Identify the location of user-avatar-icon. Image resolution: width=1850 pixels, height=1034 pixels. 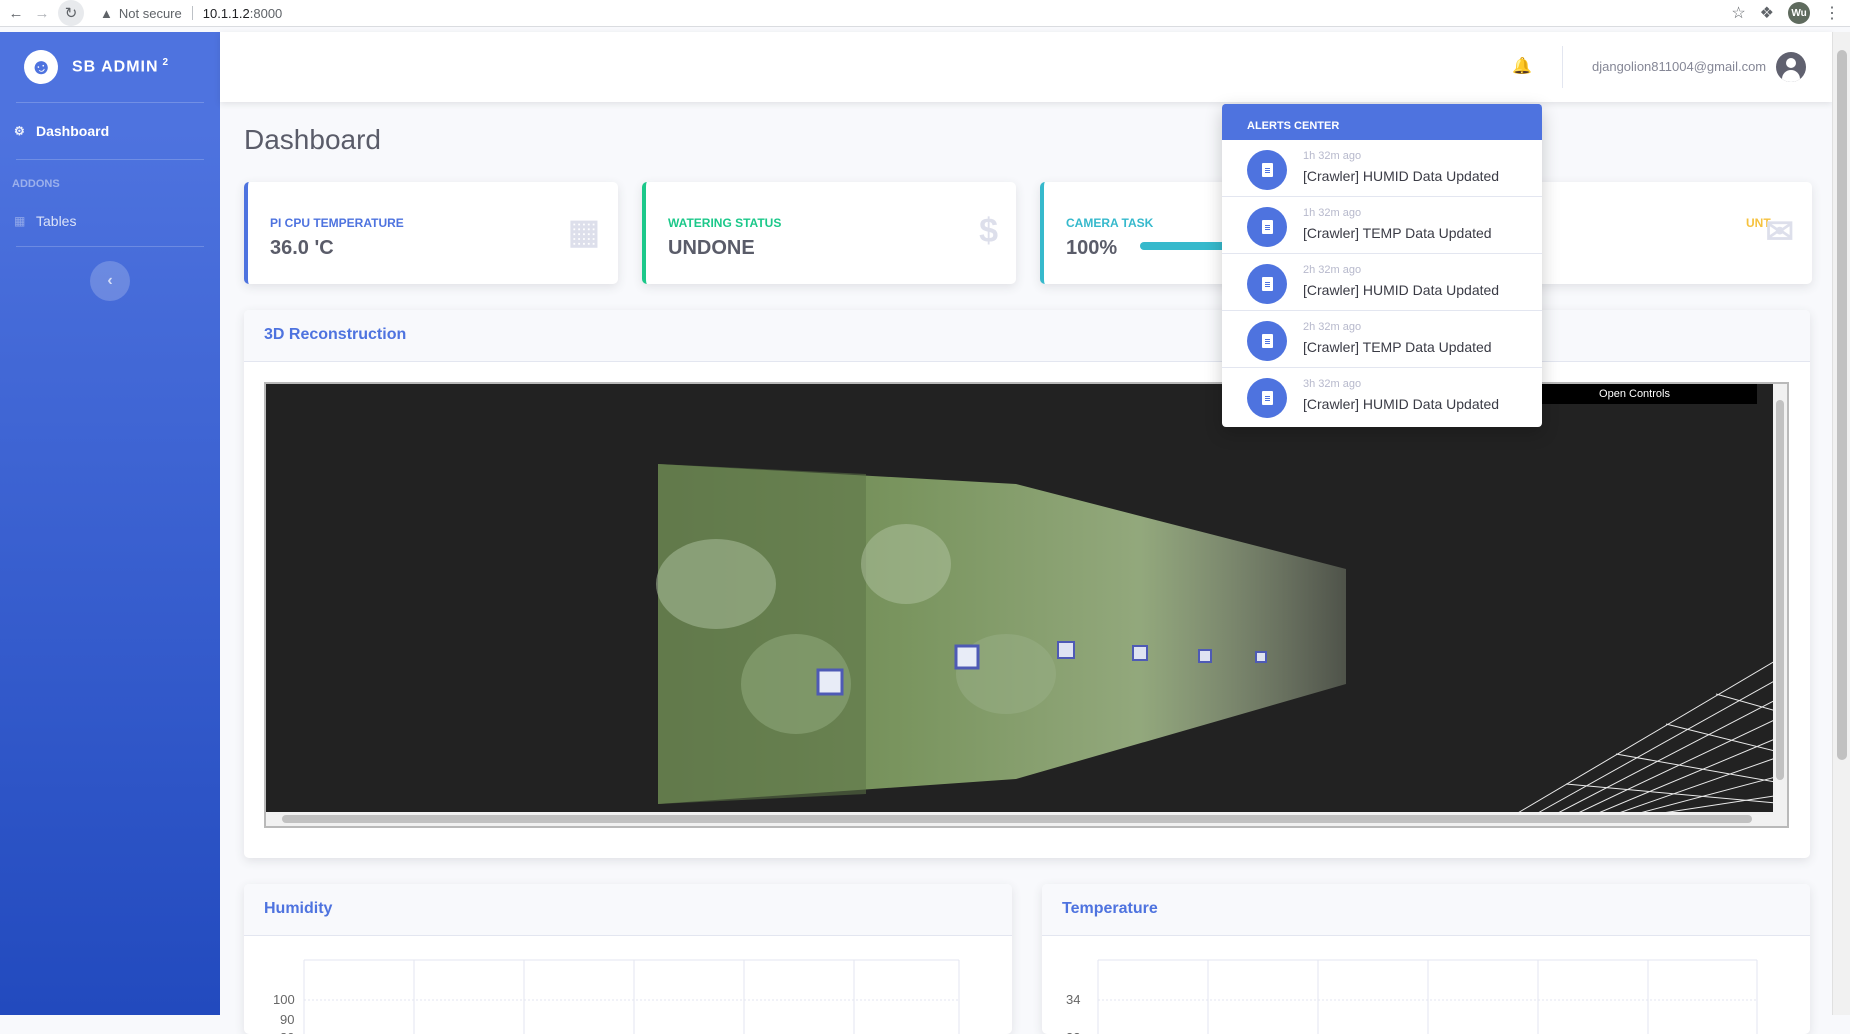
(1791, 67).